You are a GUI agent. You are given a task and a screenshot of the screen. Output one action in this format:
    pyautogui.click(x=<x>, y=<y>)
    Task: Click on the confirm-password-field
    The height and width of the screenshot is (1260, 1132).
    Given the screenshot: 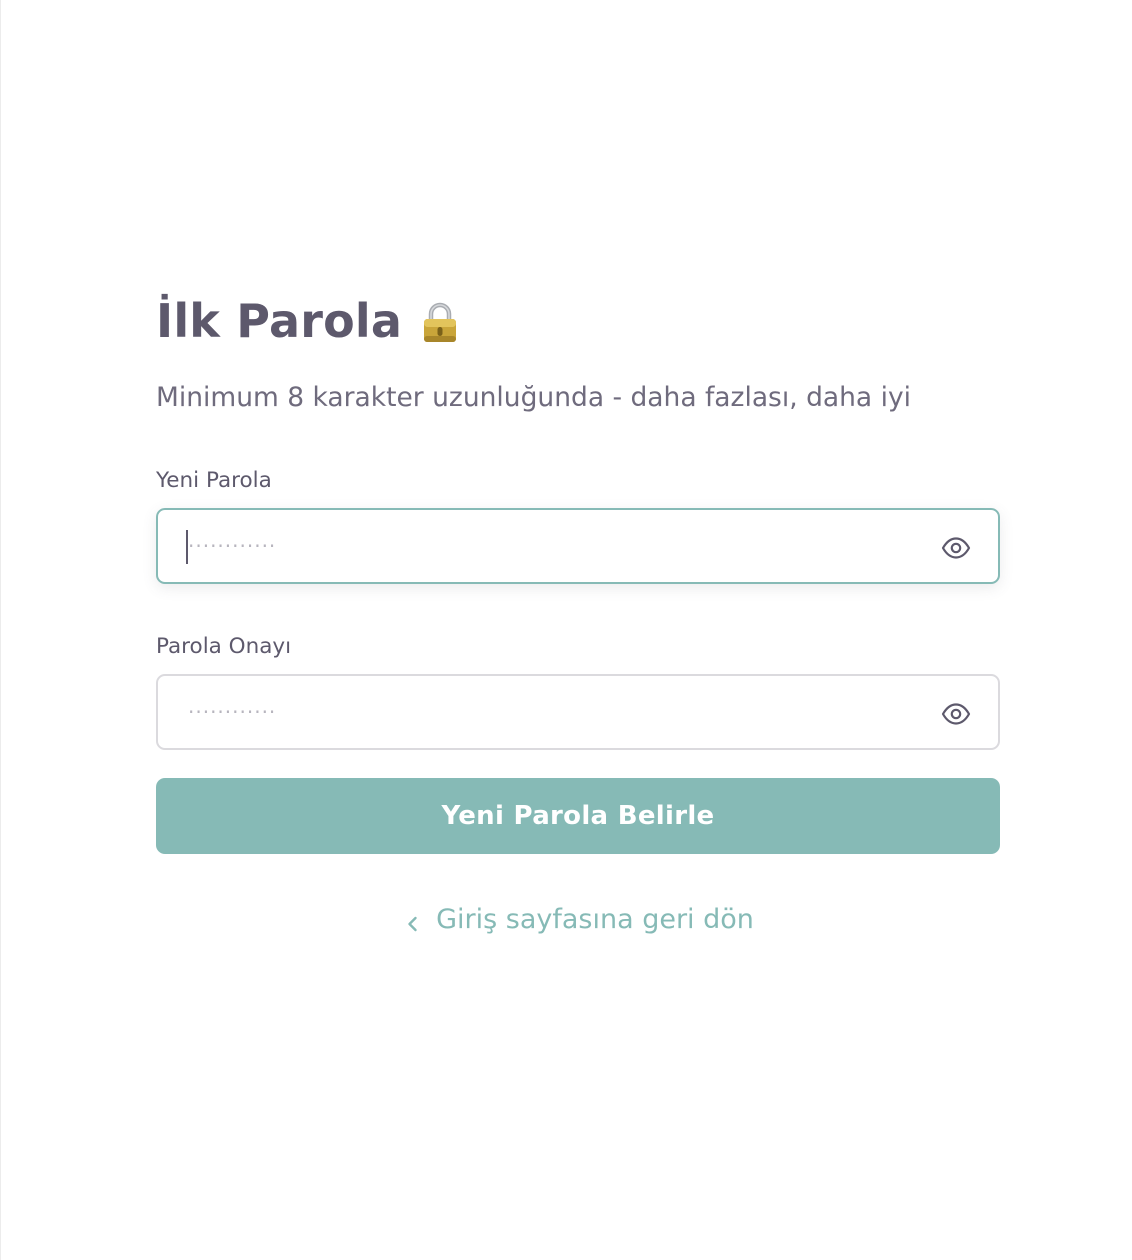 What is the action you would take?
    pyautogui.click(x=578, y=712)
    